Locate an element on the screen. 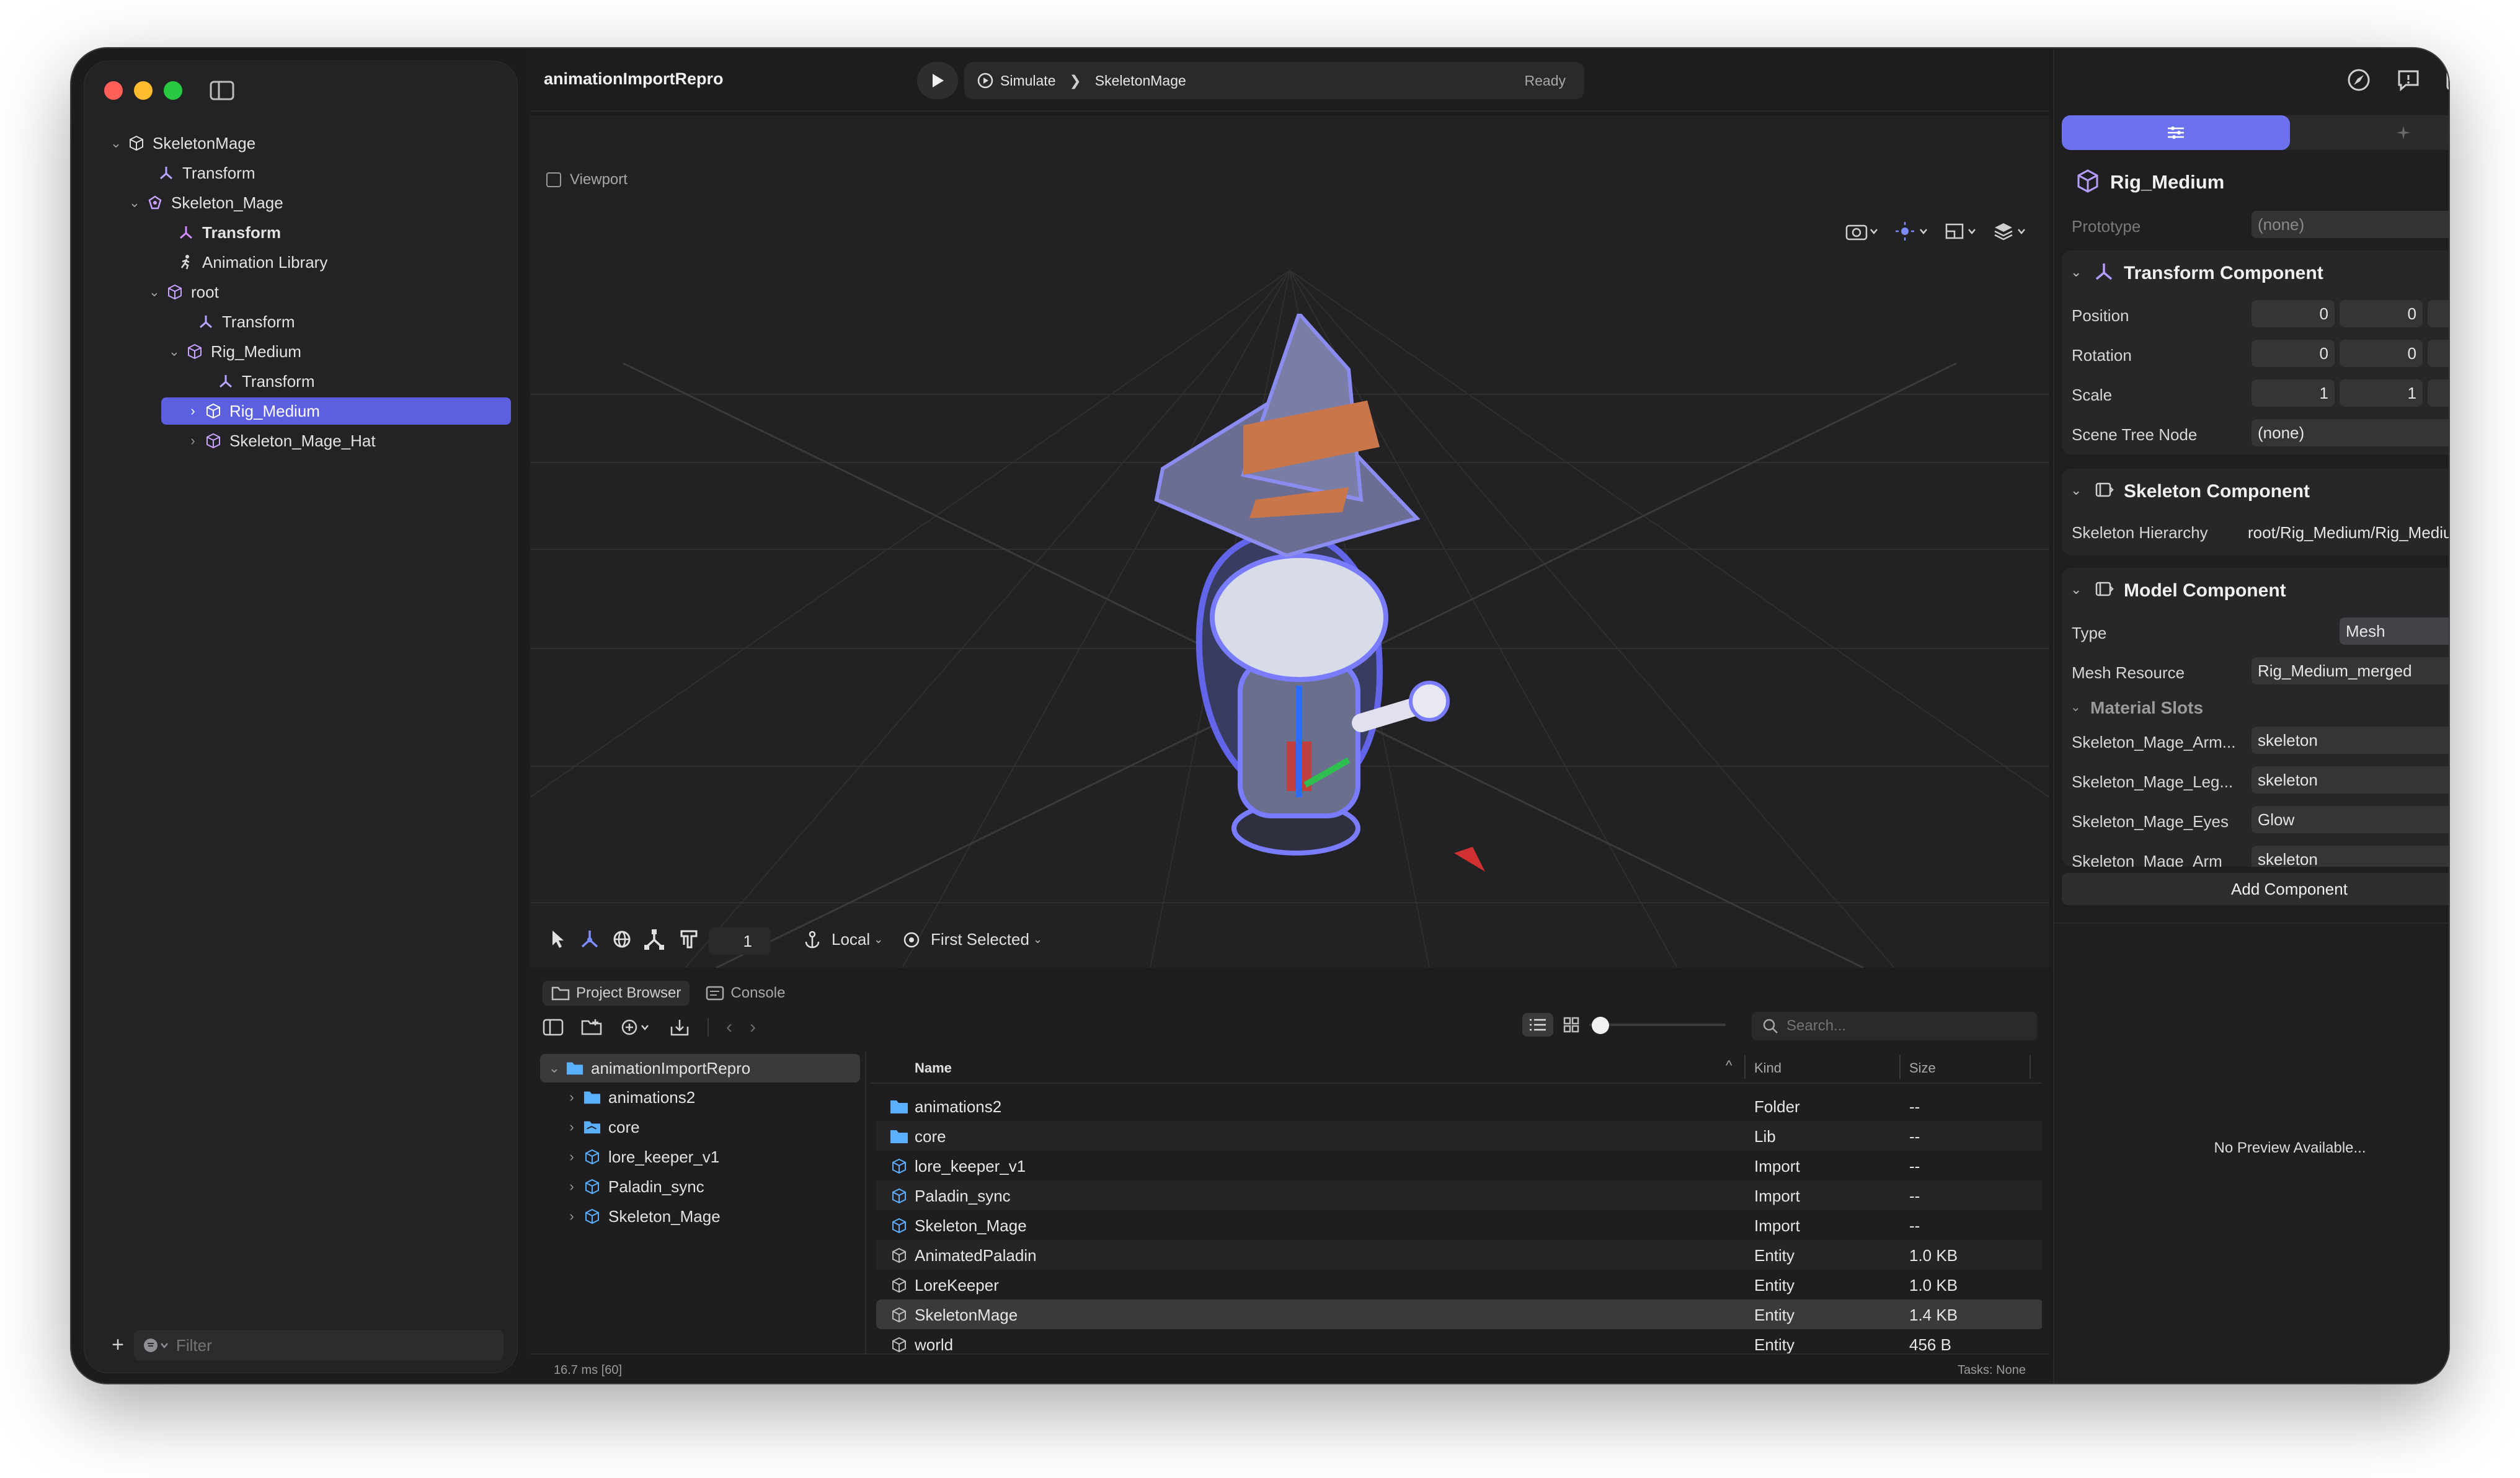 This screenshot has height=1478, width=2520. table-row: Skeleton_Mage Import -- is located at coordinates (1459, 1225).